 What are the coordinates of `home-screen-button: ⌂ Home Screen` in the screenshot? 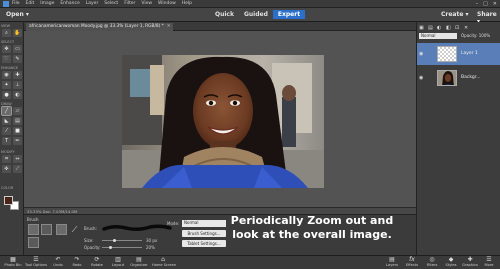 It's located at (164, 262).